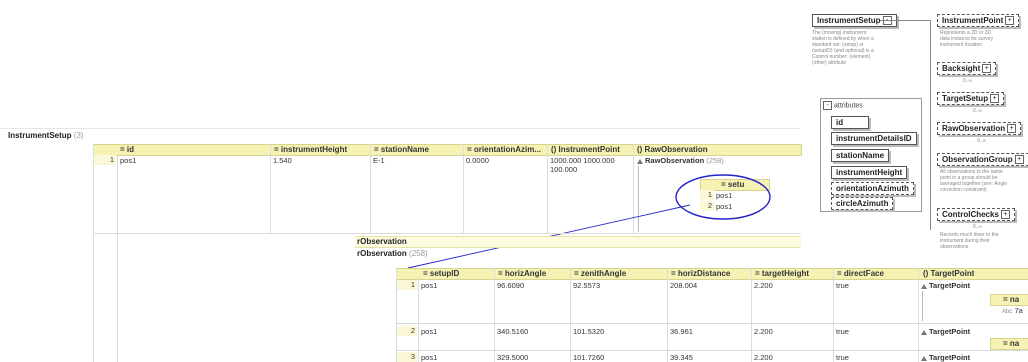 The image size is (1028, 362). I want to click on cell-horizangle: 329.5000, so click(512, 357).